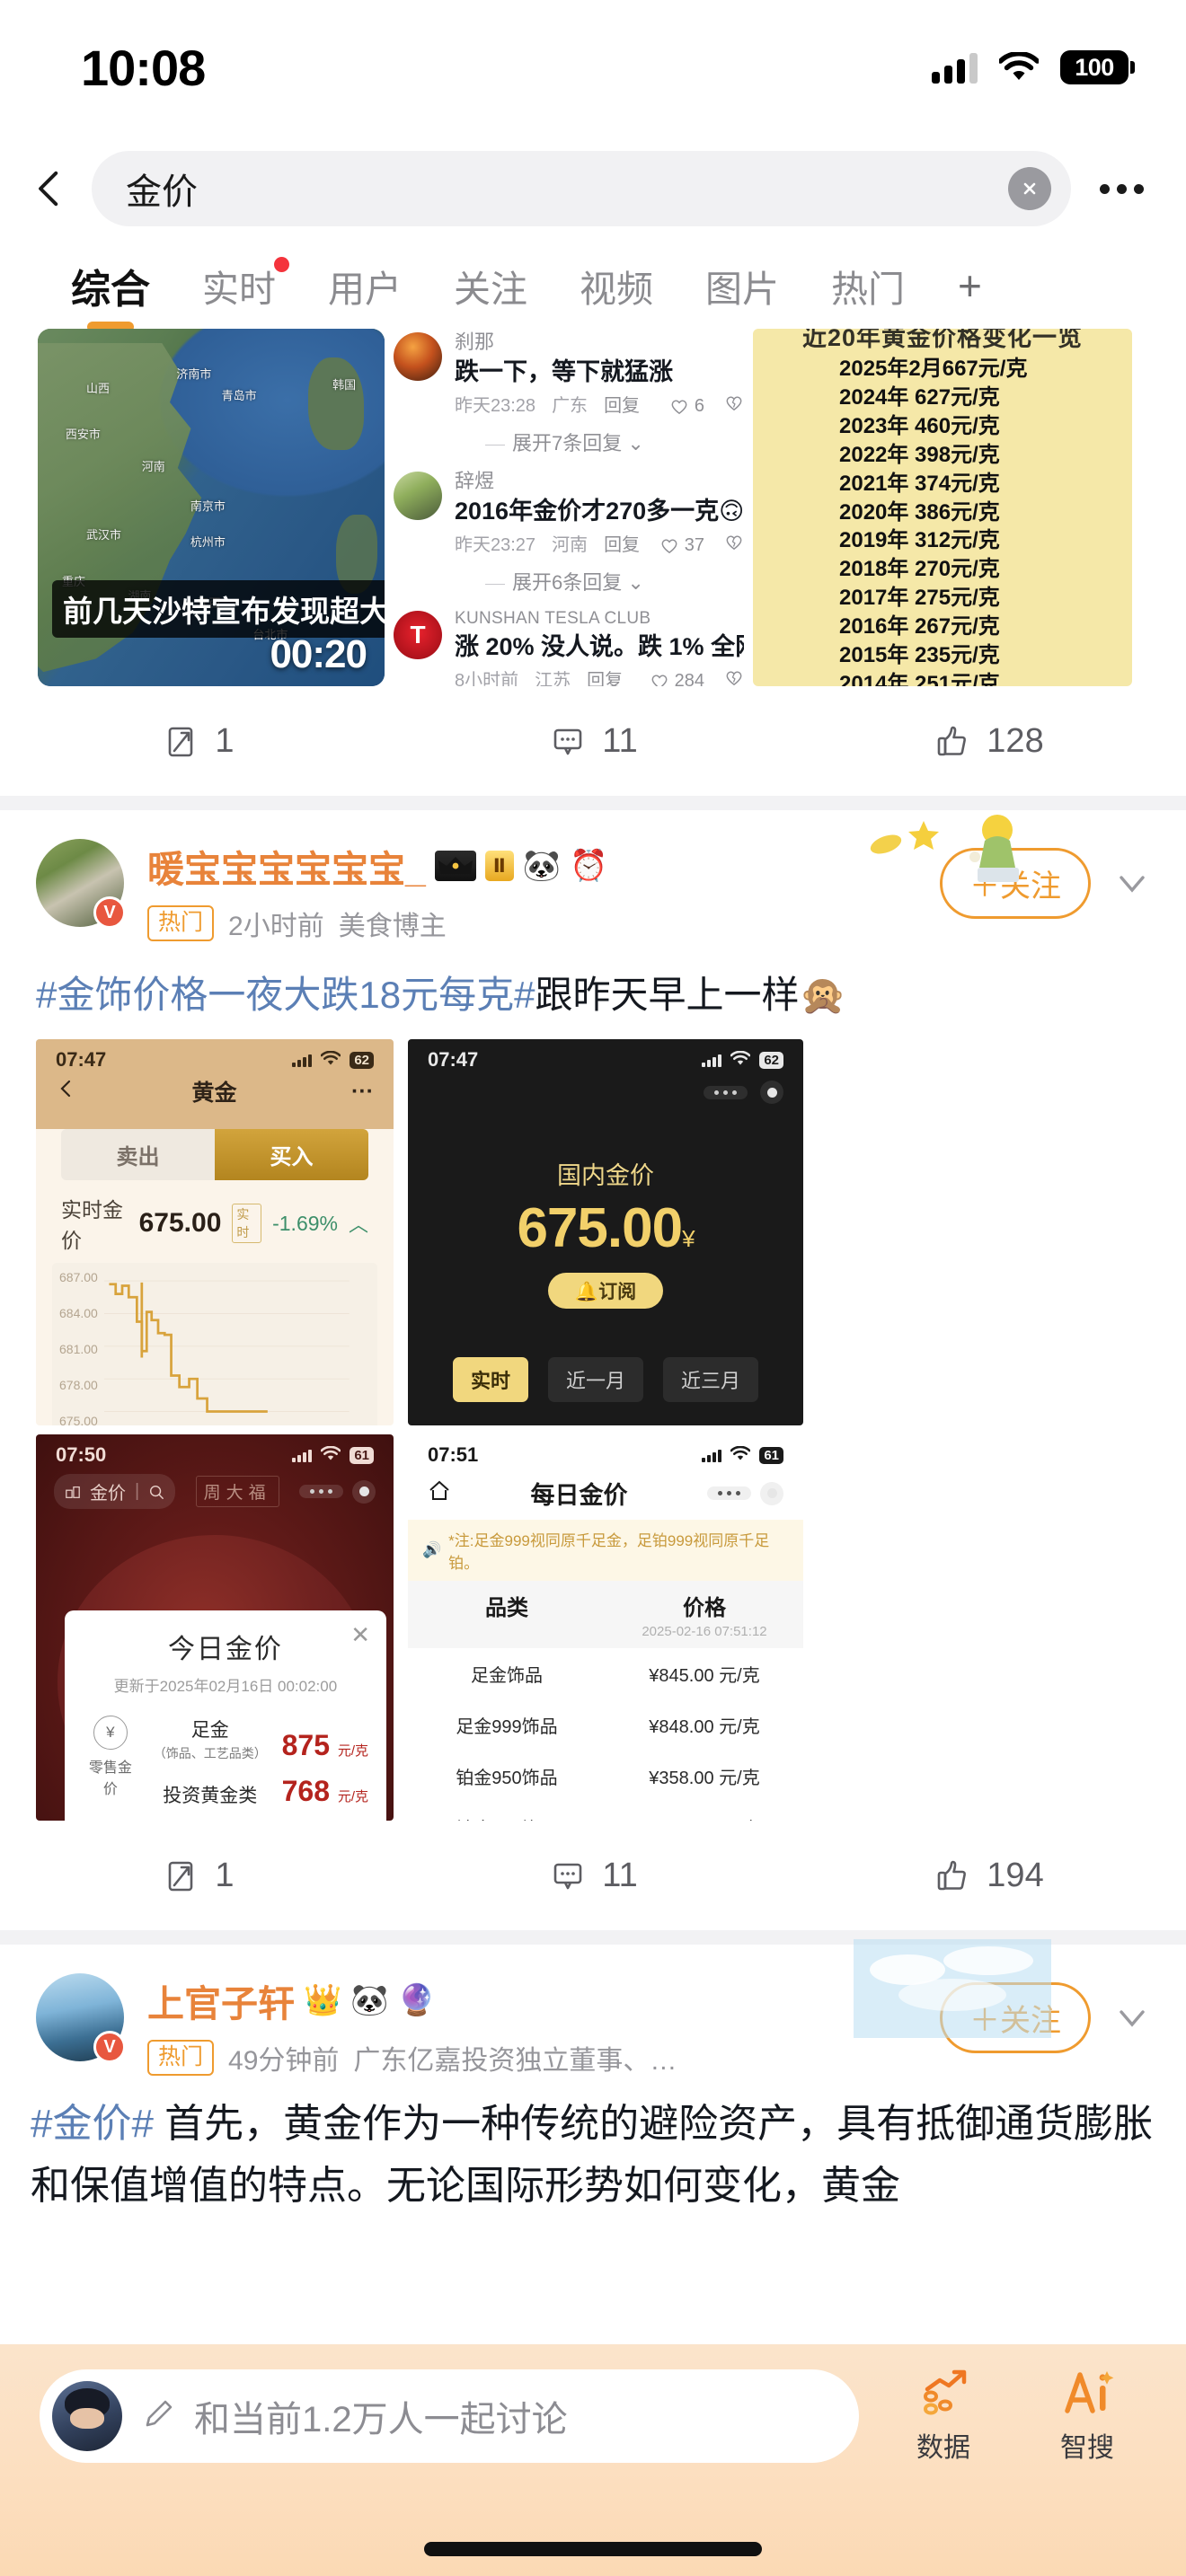 Image resolution: width=1186 pixels, height=2576 pixels. What do you see at coordinates (599, 583) in the screenshot?
I see `comment-expand-replies: 展开6条回复 ⌄` at bounding box center [599, 583].